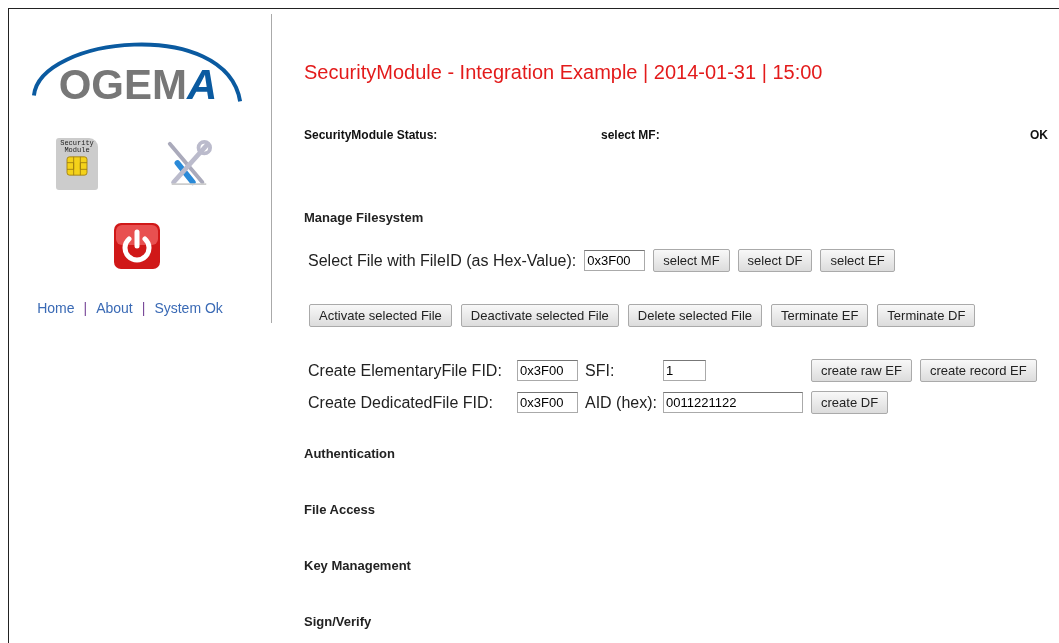  I want to click on section-heading: File Access, so click(340, 509).